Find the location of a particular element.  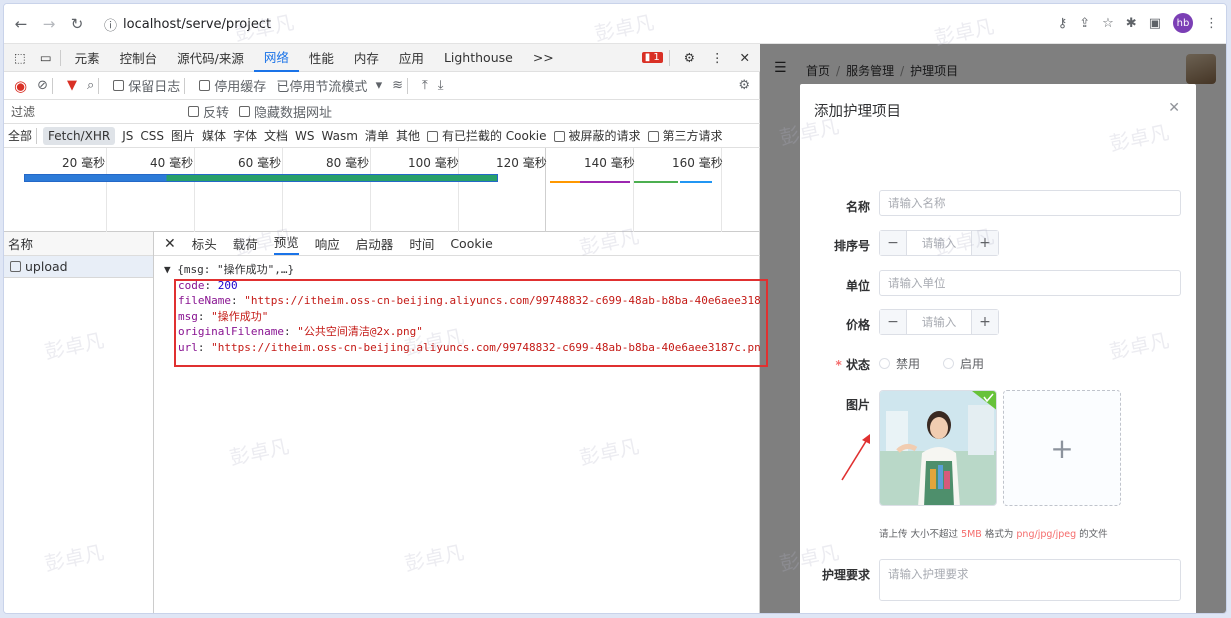

tab-application: 应用 is located at coordinates (411, 58).